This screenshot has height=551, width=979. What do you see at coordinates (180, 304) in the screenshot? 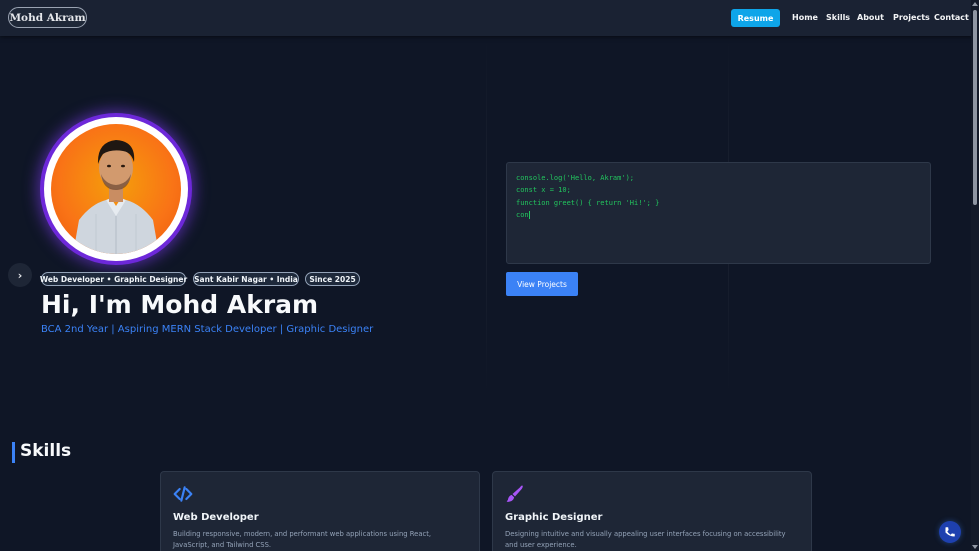
I see `hero-title: Hi, I'm Mohd Akram` at bounding box center [180, 304].